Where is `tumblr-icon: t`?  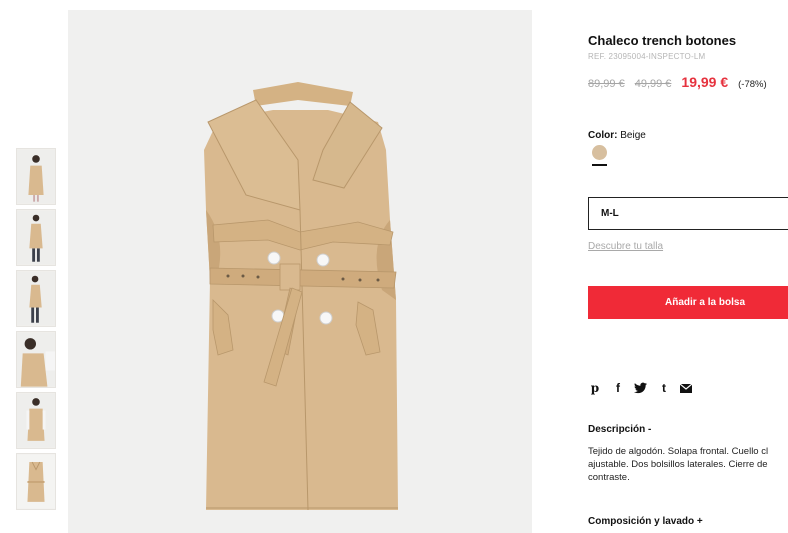 tumblr-icon: t is located at coordinates (664, 388).